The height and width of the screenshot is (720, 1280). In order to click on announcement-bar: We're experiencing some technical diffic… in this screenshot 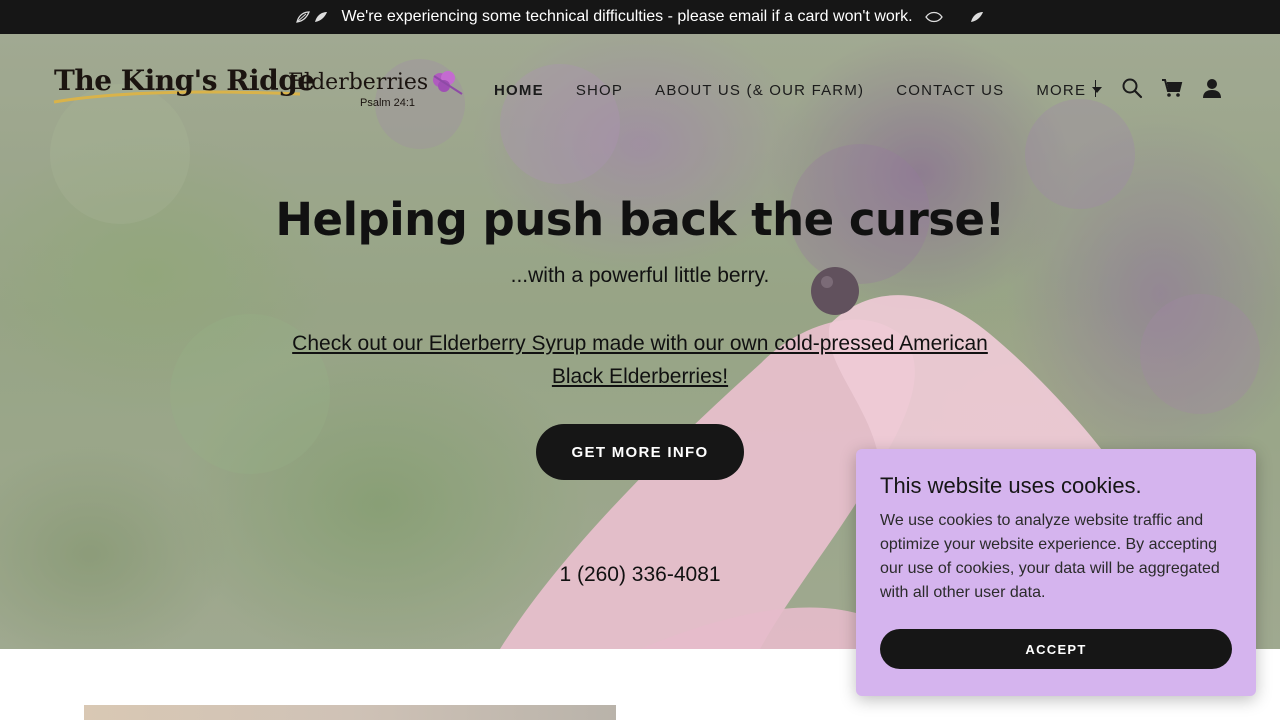, I will do `click(640, 17)`.